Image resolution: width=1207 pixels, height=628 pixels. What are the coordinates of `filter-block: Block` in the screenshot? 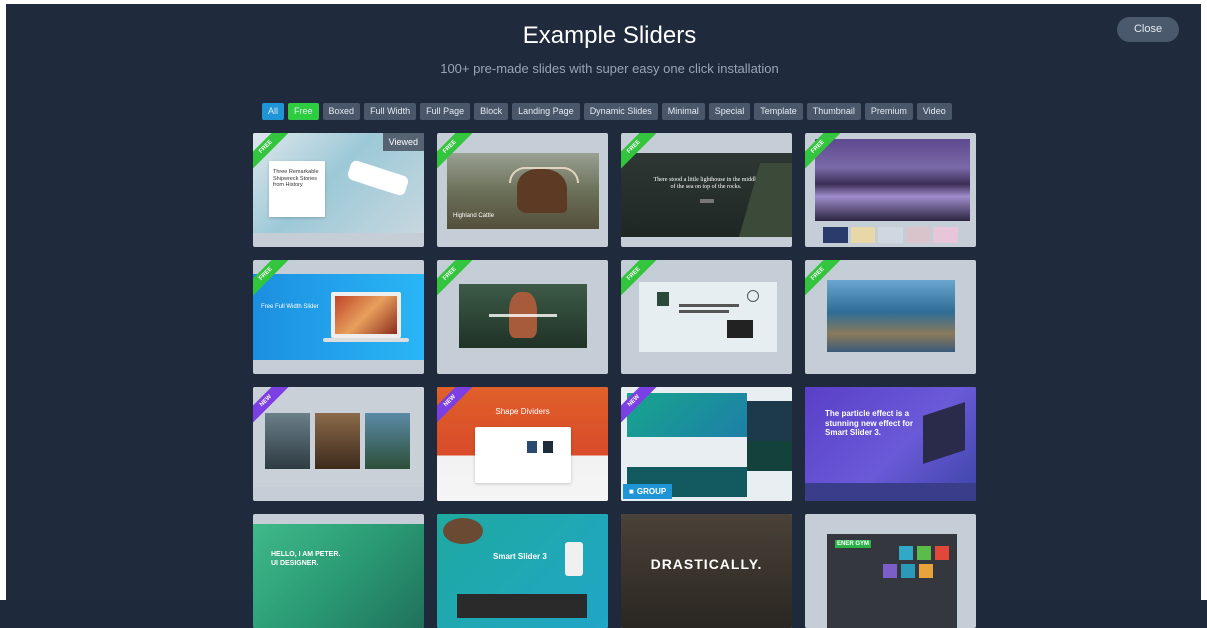 It's located at (491, 111).